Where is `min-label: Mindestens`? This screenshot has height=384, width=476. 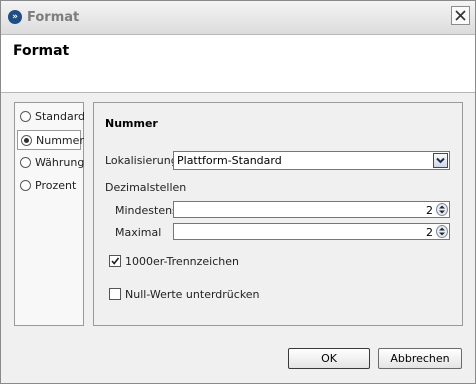
min-label: Mindestens is located at coordinates (146, 210).